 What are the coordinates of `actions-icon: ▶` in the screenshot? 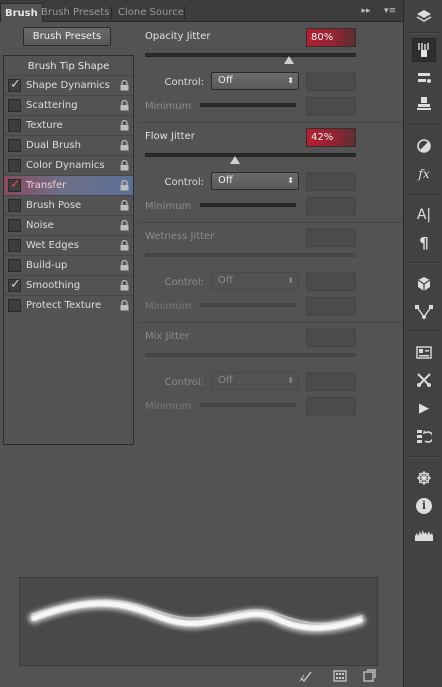 It's located at (424, 408).